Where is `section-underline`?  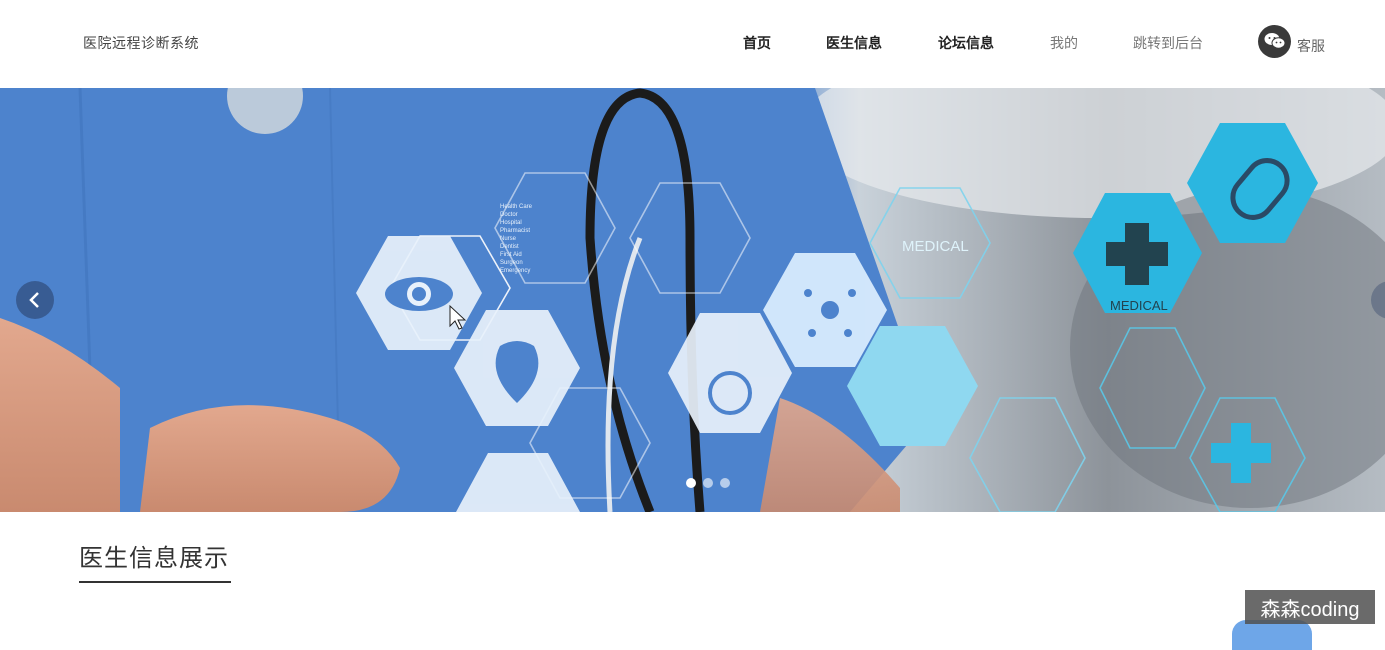 section-underline is located at coordinates (155, 582).